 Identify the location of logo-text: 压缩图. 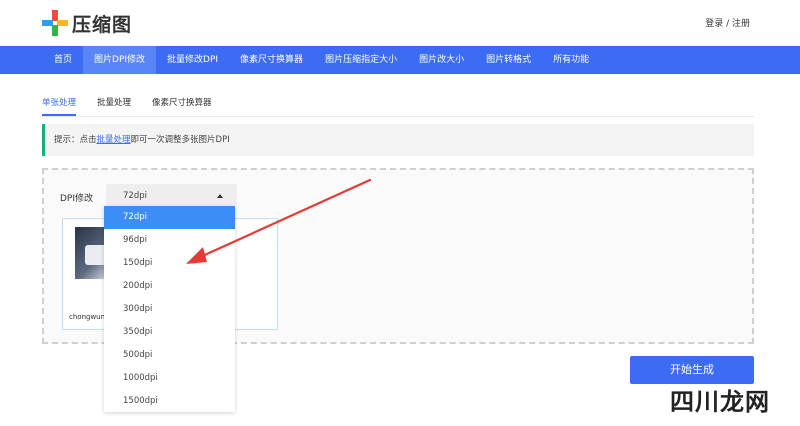
(102, 24).